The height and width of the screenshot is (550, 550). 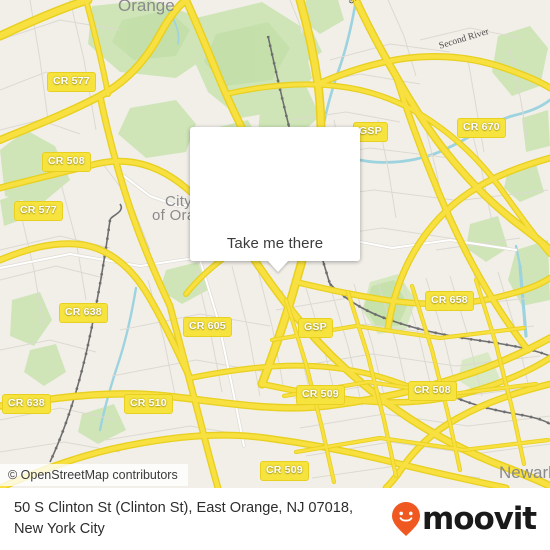 I want to click on shield-gsp-mid: GSP, so click(x=315, y=328).